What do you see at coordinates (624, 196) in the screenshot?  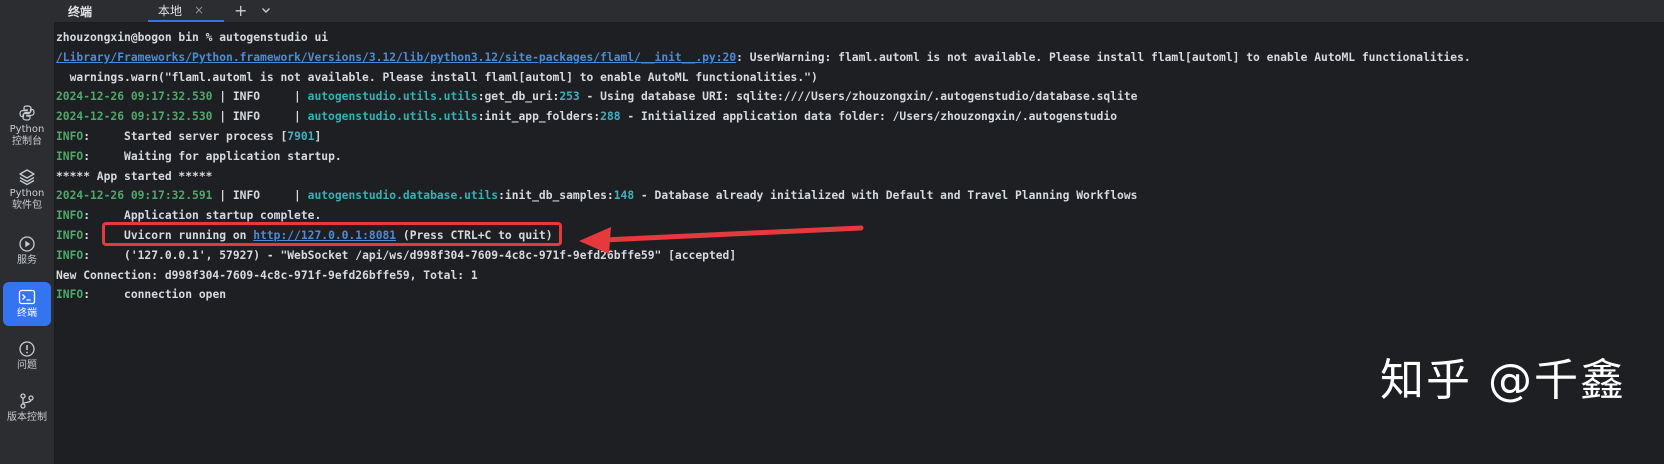 I see `terminal-text: 148` at bounding box center [624, 196].